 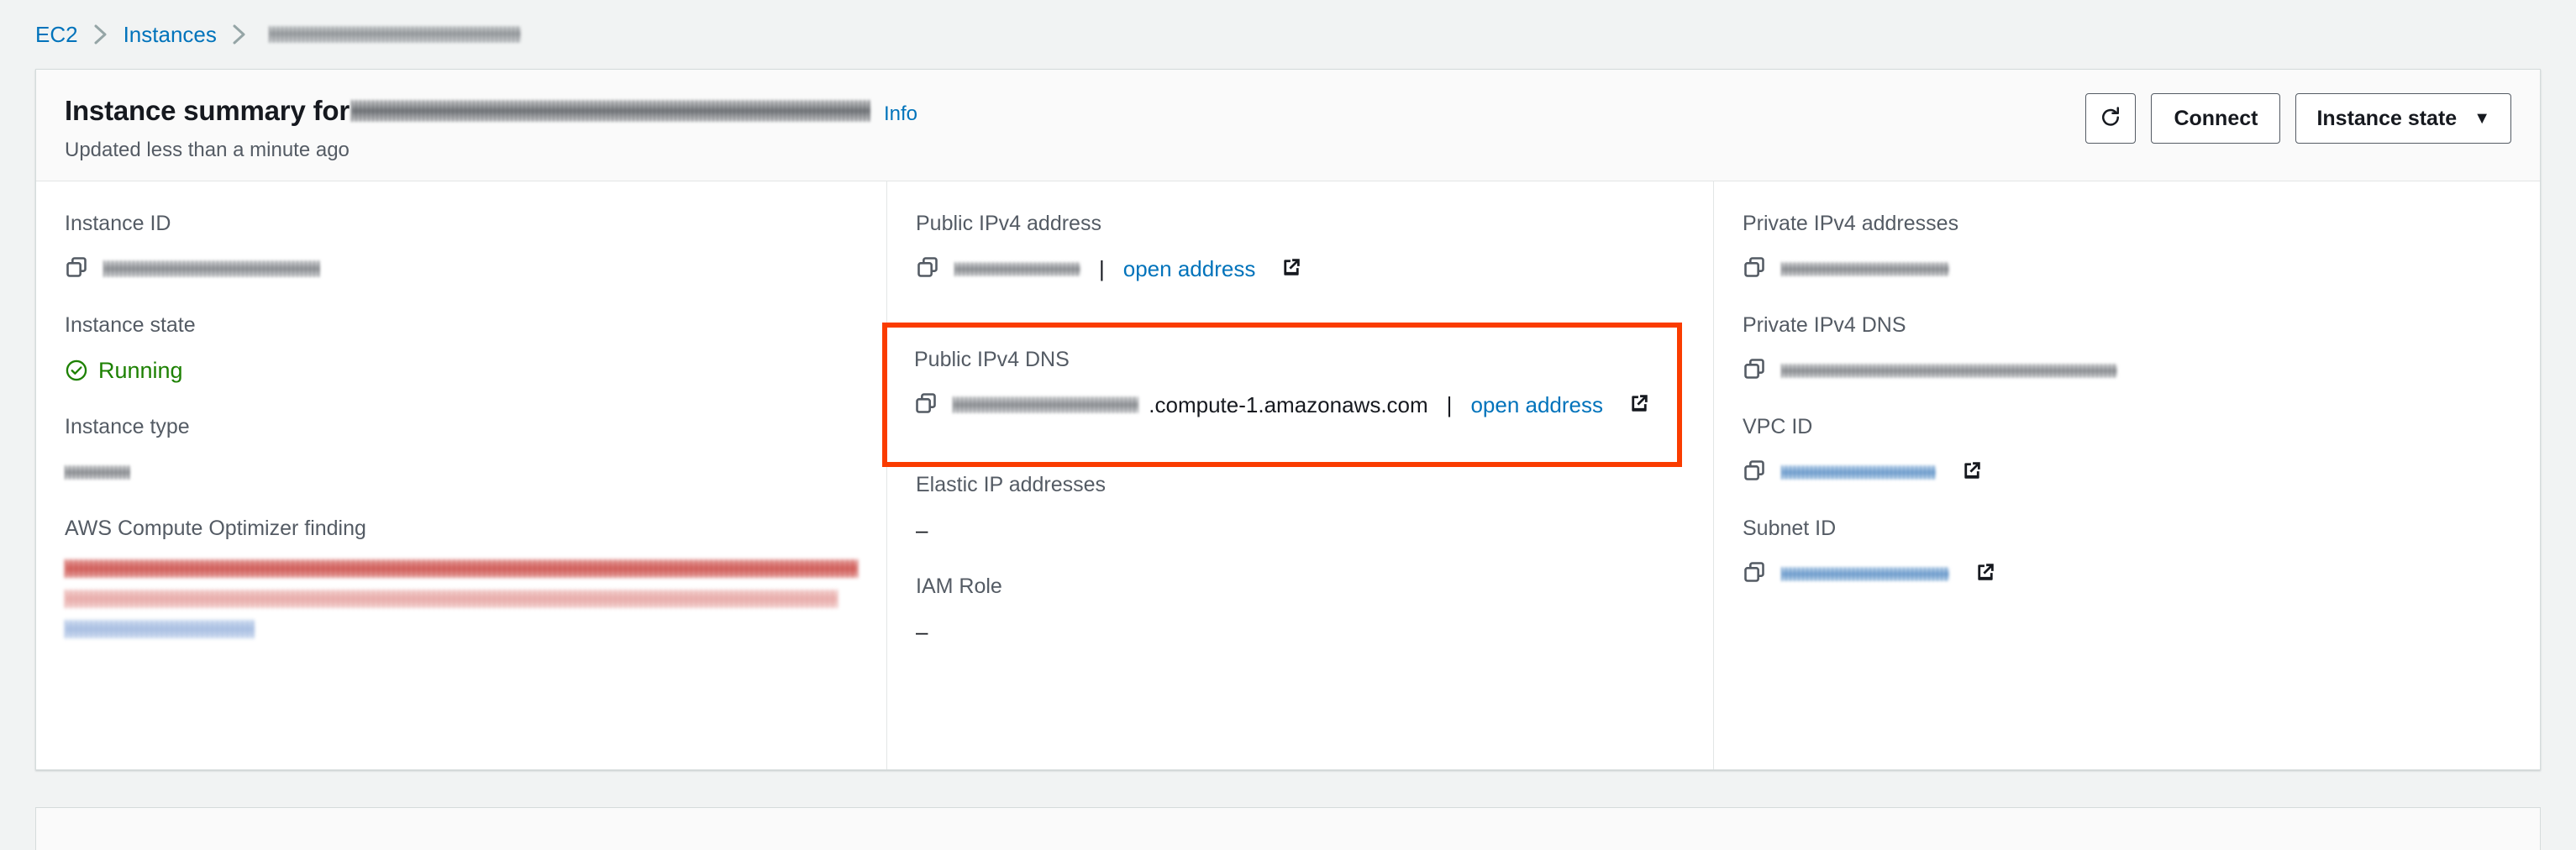 What do you see at coordinates (461, 451) in the screenshot?
I see `field-instance-type: Instance type` at bounding box center [461, 451].